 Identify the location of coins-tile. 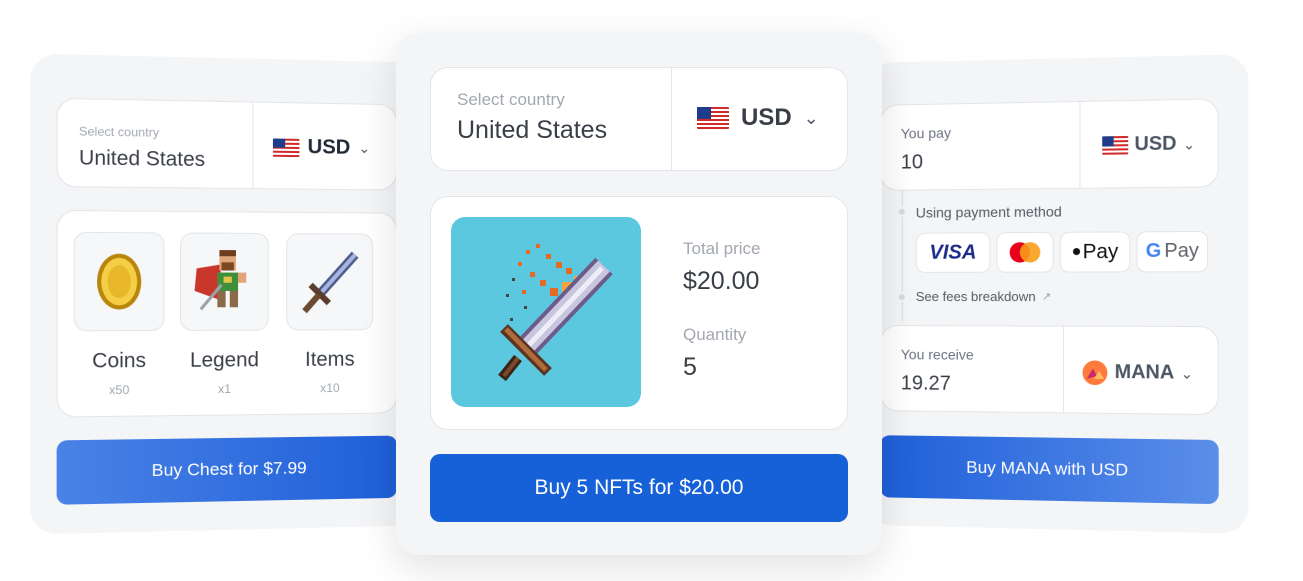
(119, 281).